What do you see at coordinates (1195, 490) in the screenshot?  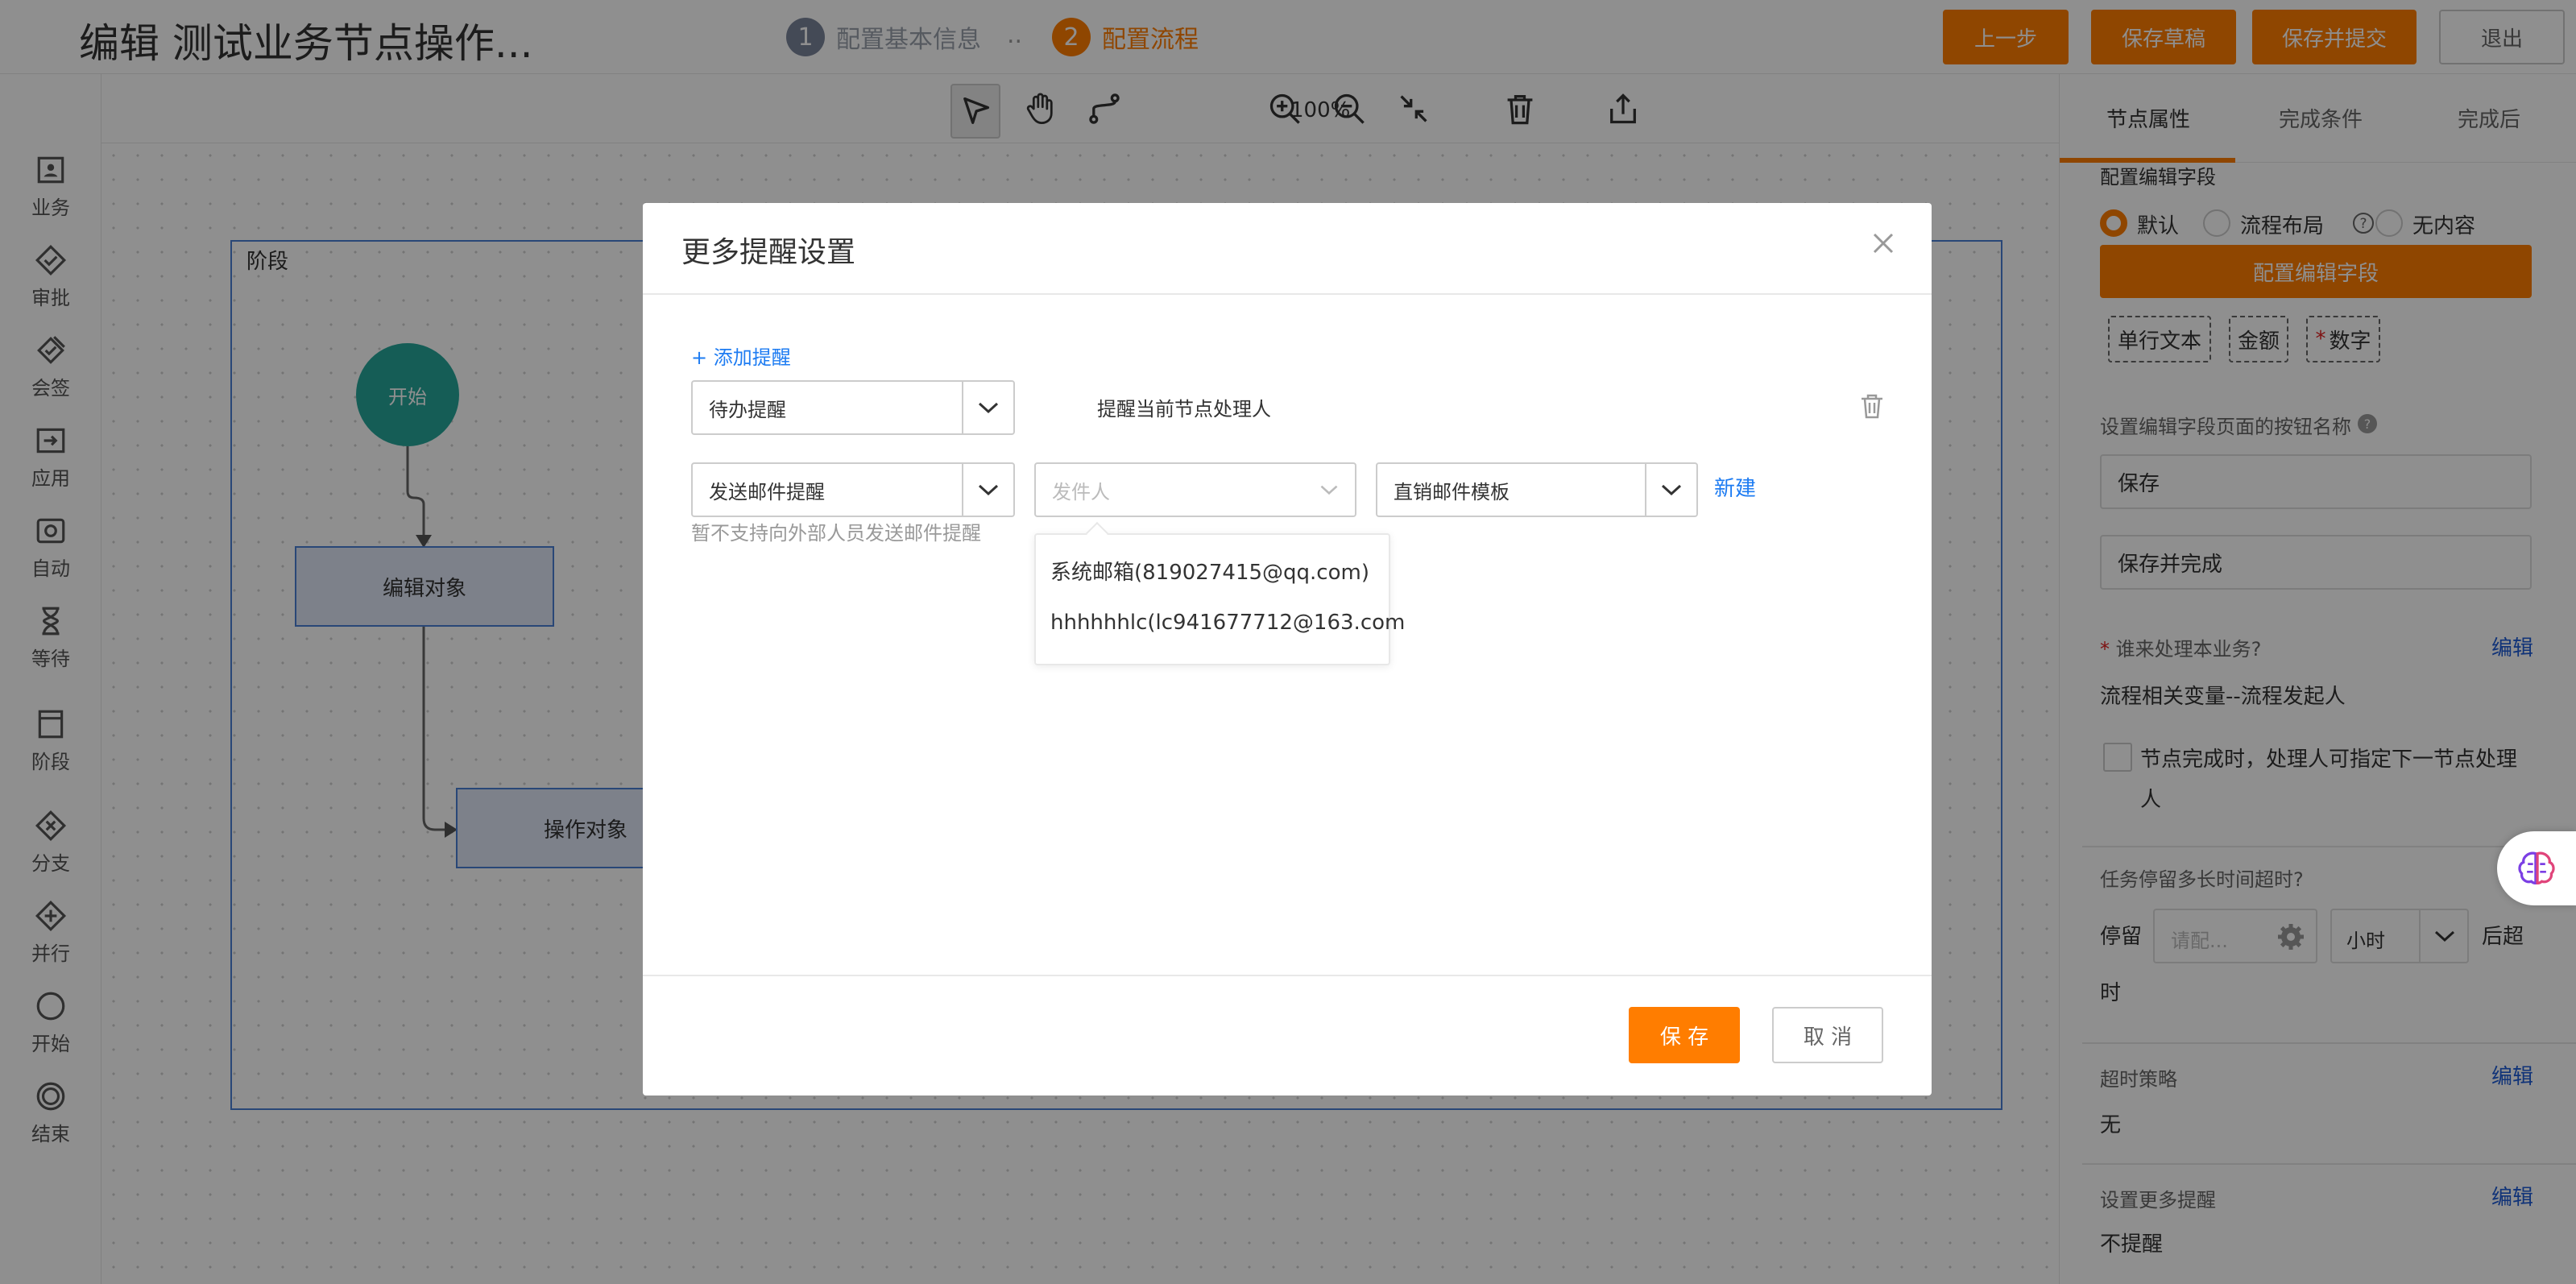 I see `sender-select: 发件人` at bounding box center [1195, 490].